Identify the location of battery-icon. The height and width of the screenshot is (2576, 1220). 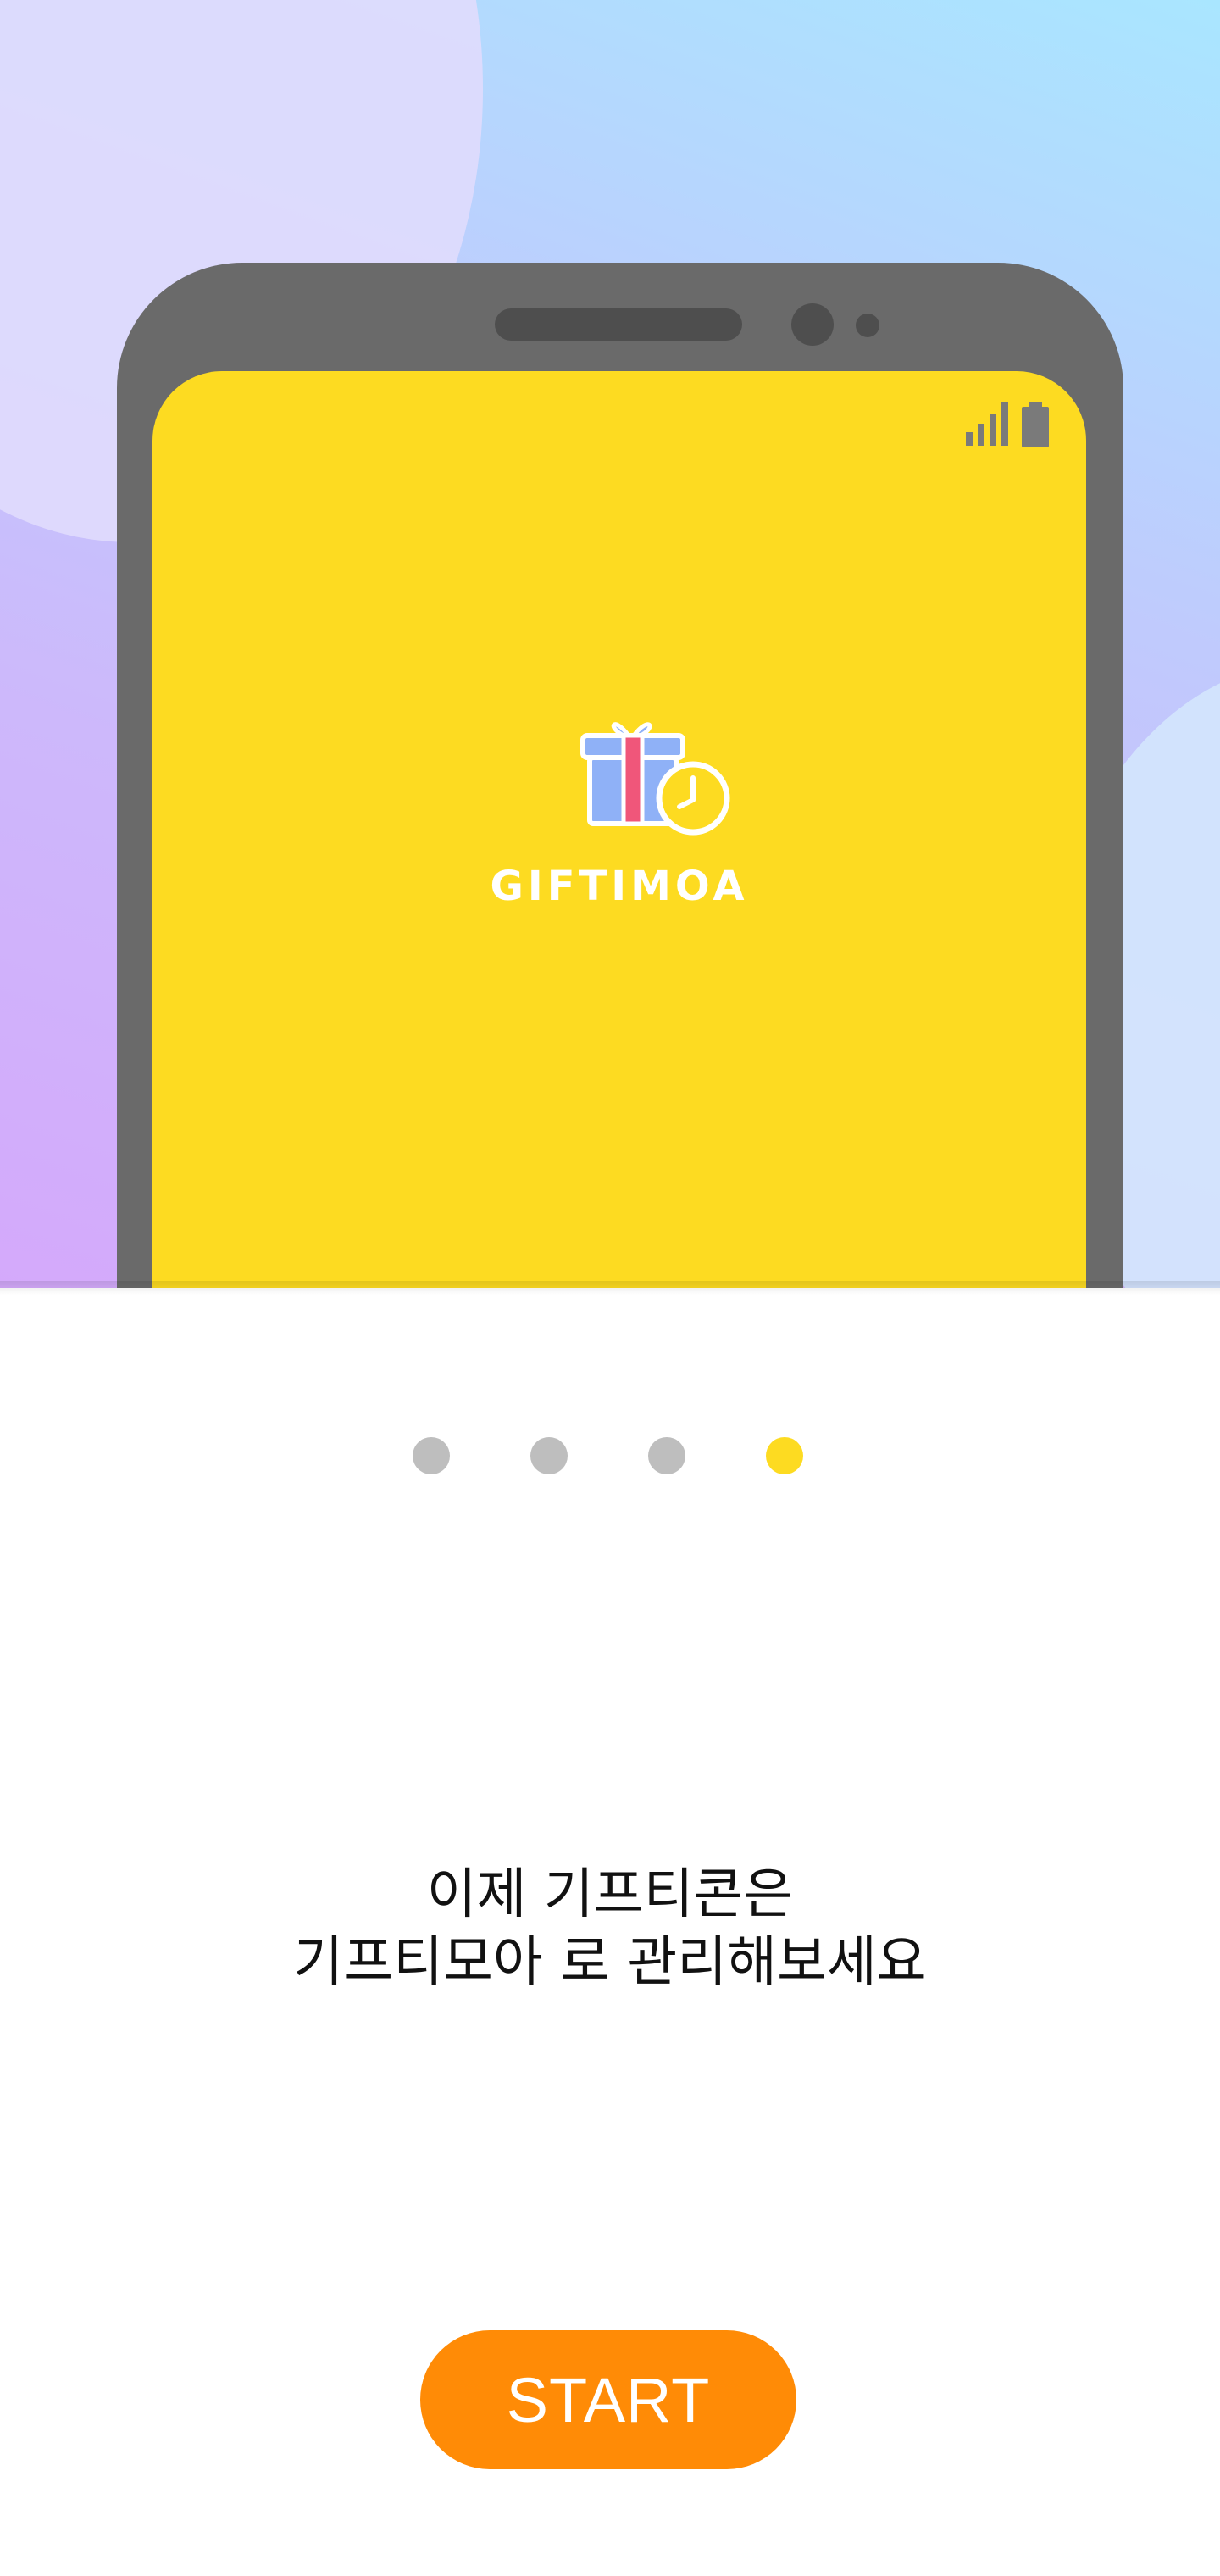
(1035, 424).